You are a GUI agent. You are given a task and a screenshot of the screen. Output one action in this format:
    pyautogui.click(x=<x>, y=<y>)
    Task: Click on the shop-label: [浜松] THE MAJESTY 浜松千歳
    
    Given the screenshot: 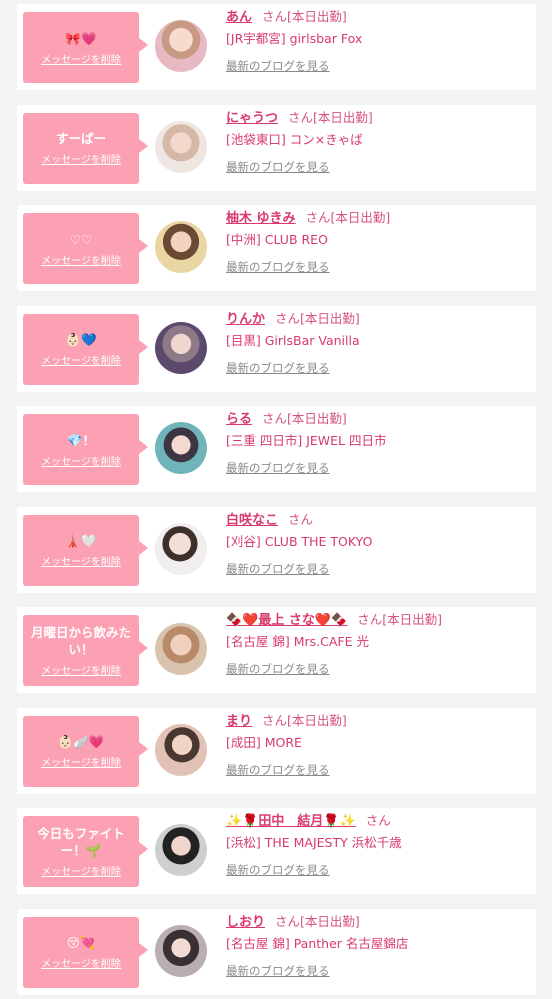 What is the action you would take?
    pyautogui.click(x=314, y=842)
    